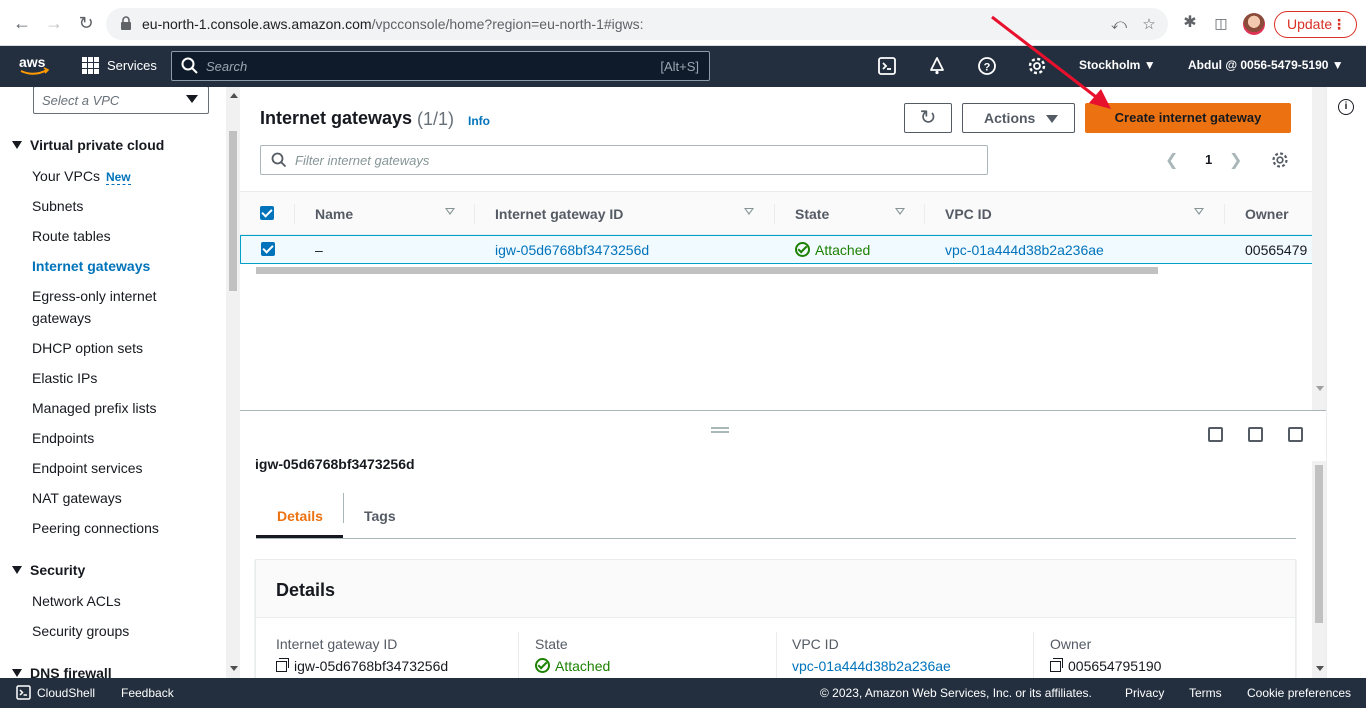 The image size is (1366, 708). Describe the element at coordinates (1144, 693) in the screenshot. I see `privacy-link: Privacy` at that location.